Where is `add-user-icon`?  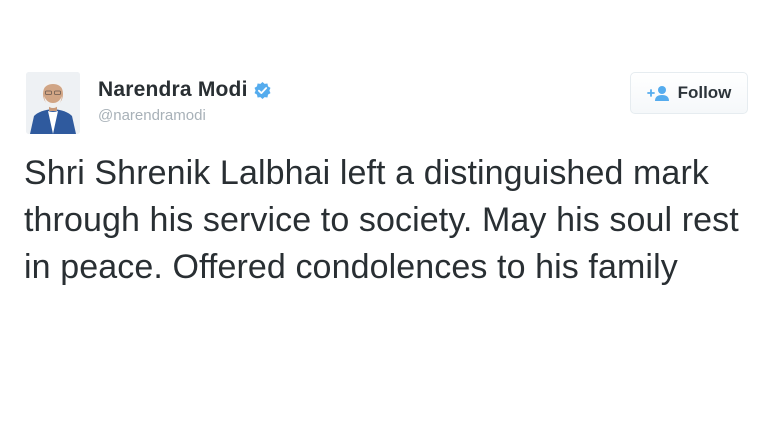 add-user-icon is located at coordinates (658, 93).